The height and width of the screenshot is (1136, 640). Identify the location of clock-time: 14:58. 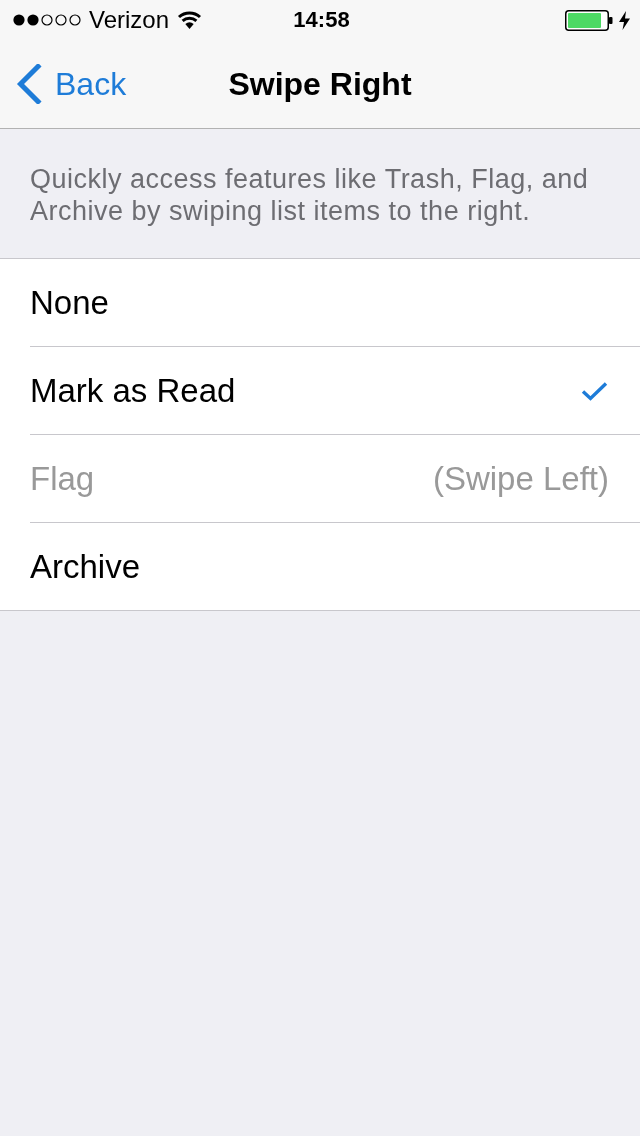
(321, 20).